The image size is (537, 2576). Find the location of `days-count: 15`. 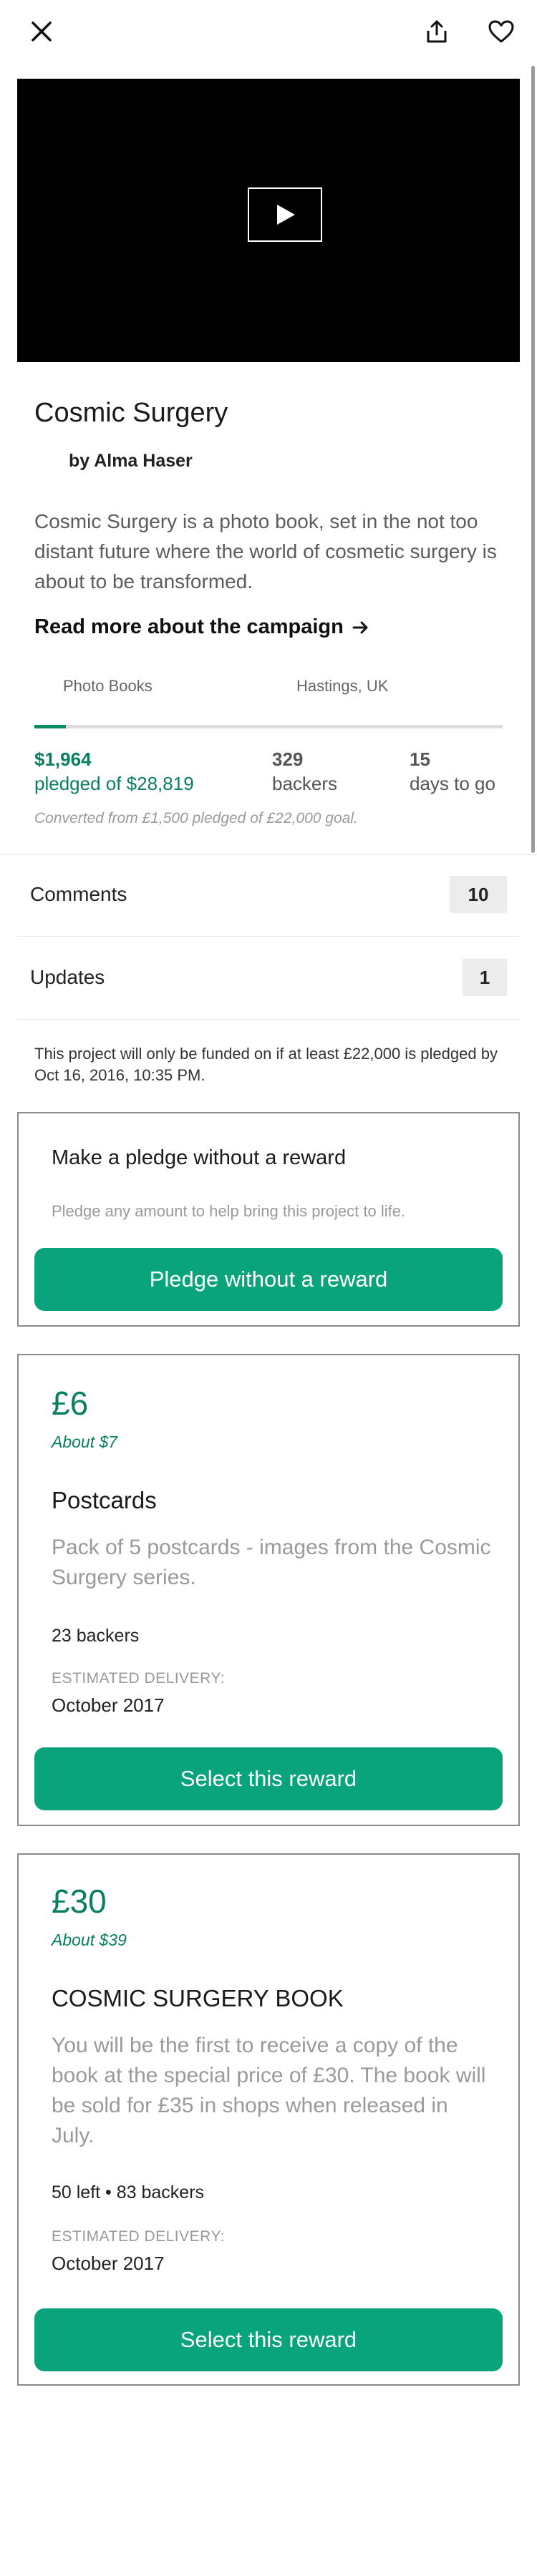

days-count: 15 is located at coordinates (420, 759).